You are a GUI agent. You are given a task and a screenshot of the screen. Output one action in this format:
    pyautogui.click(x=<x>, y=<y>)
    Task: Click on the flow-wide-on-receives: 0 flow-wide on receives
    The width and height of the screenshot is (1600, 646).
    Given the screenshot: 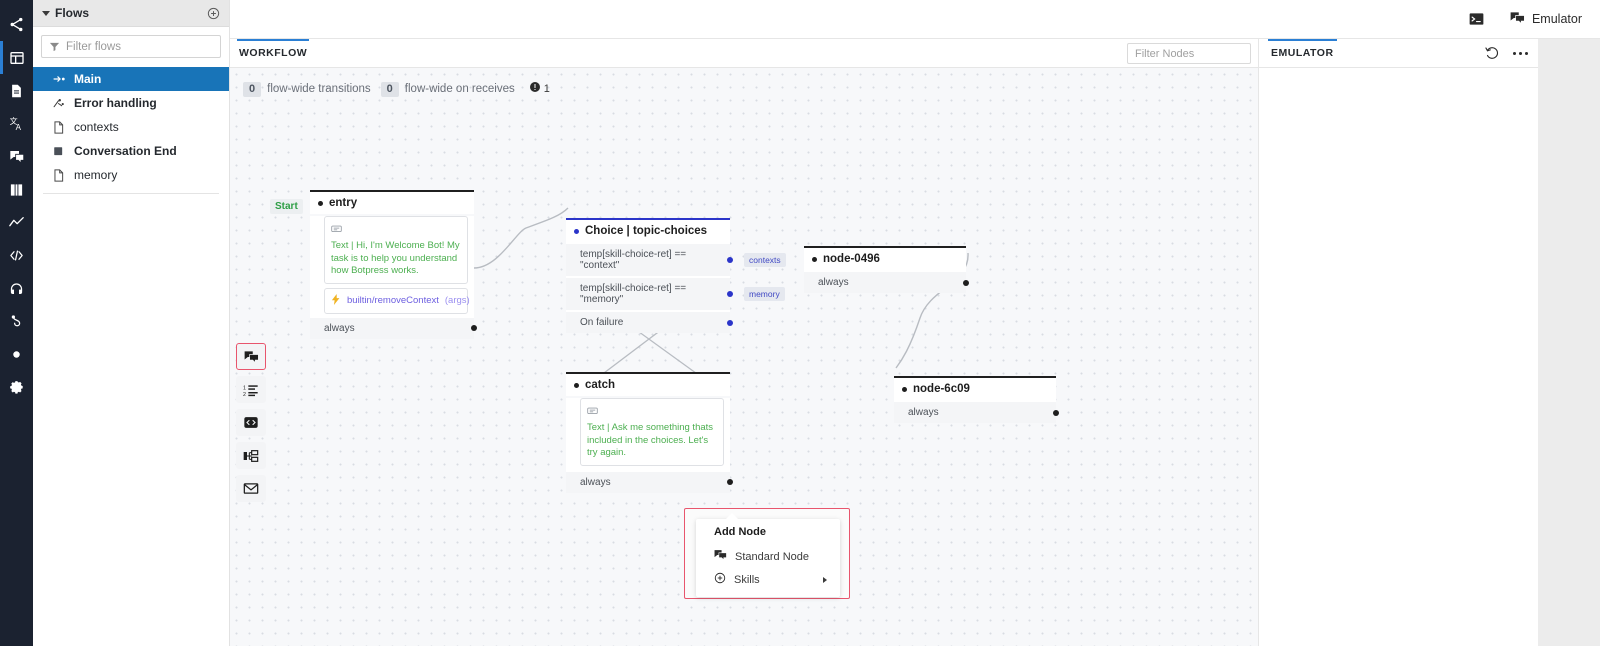 What is the action you would take?
    pyautogui.click(x=447, y=89)
    